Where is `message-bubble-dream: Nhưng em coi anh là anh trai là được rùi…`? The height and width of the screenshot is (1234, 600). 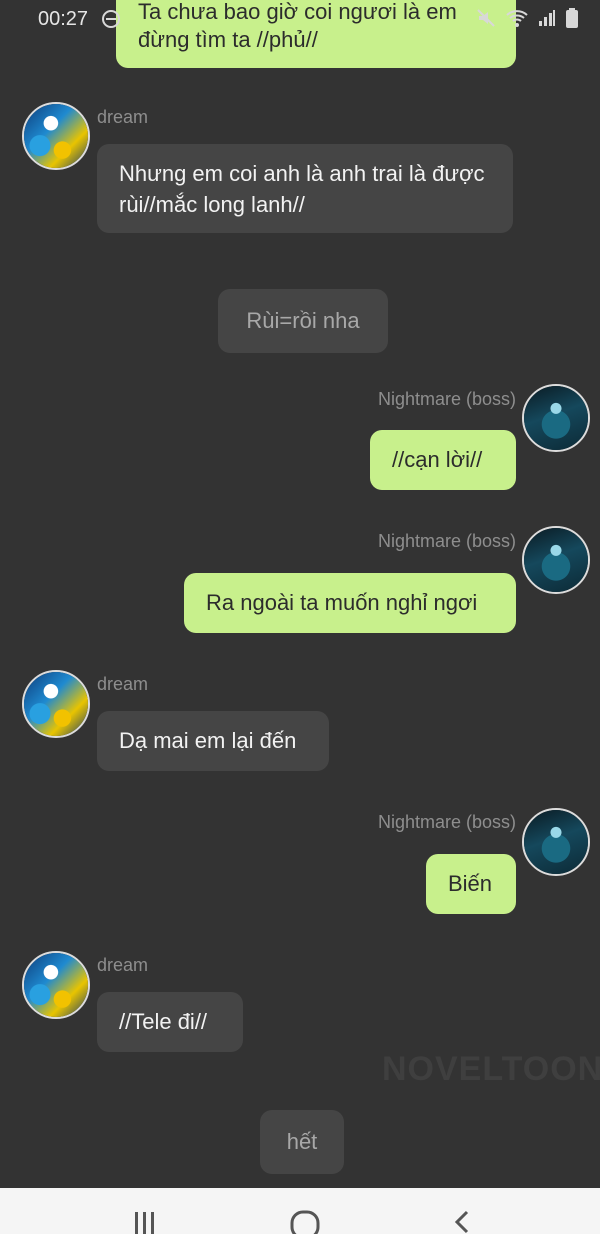 message-bubble-dream: Nhưng em coi anh là anh trai là được rùi… is located at coordinates (305, 188).